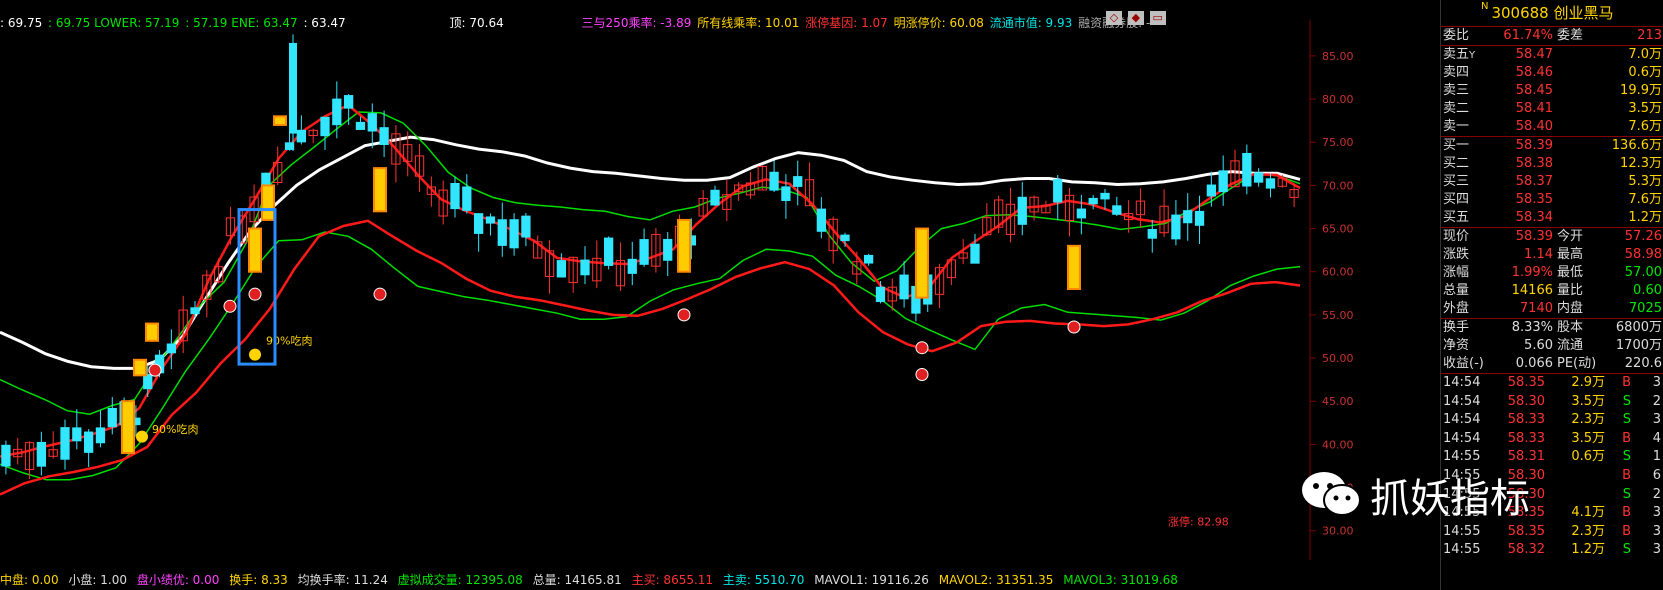 The width and height of the screenshot is (1663, 590). Describe the element at coordinates (1456, 54) in the screenshot. I see `sell-label: 卖五` at that location.